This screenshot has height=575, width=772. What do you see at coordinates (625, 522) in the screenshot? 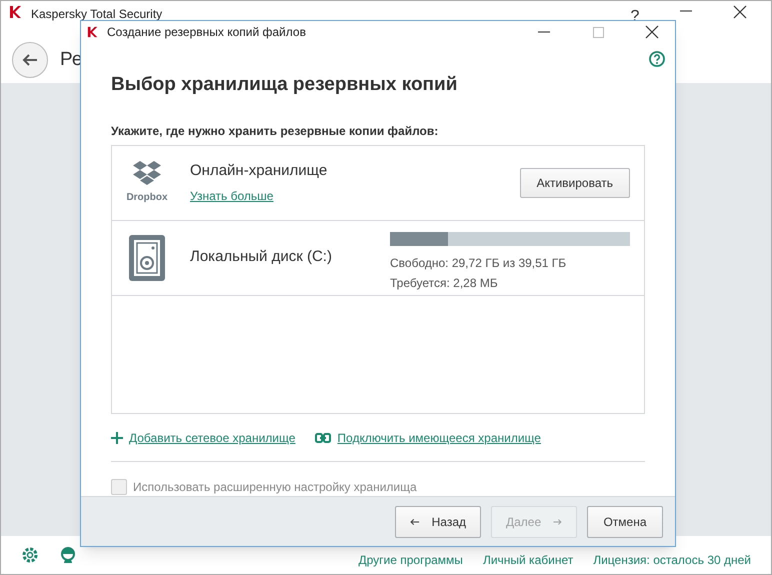
I see `cancel-button: Отмена` at bounding box center [625, 522].